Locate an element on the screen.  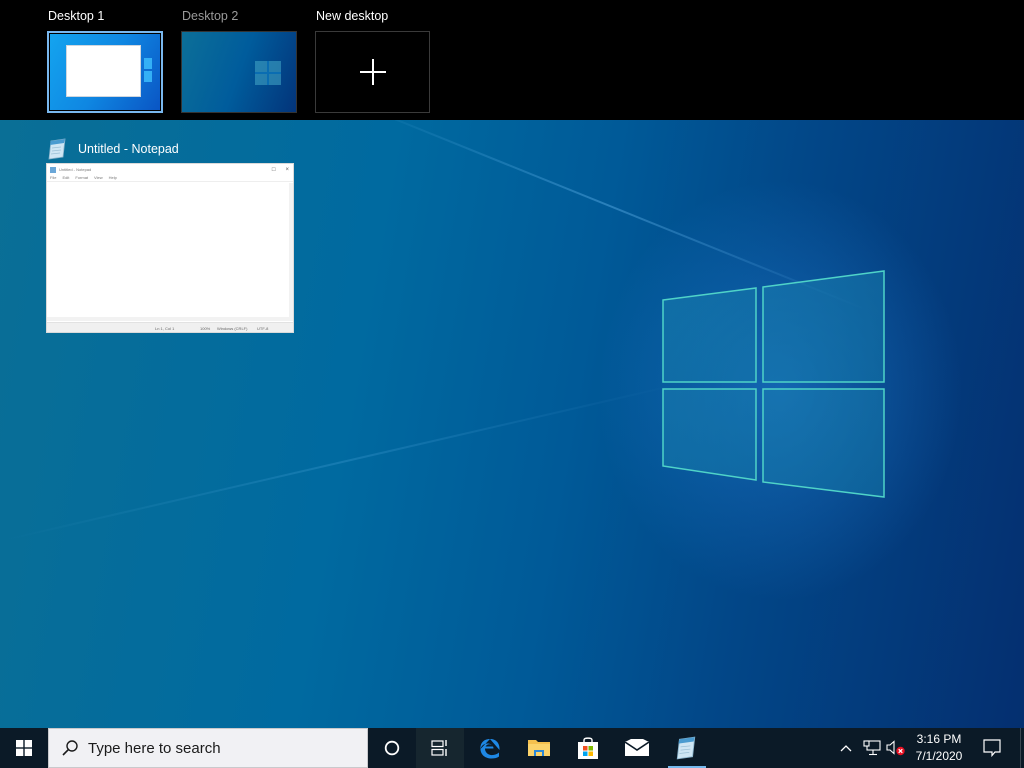
windows-logo-wallpaper is located at coordinates (773, 384).